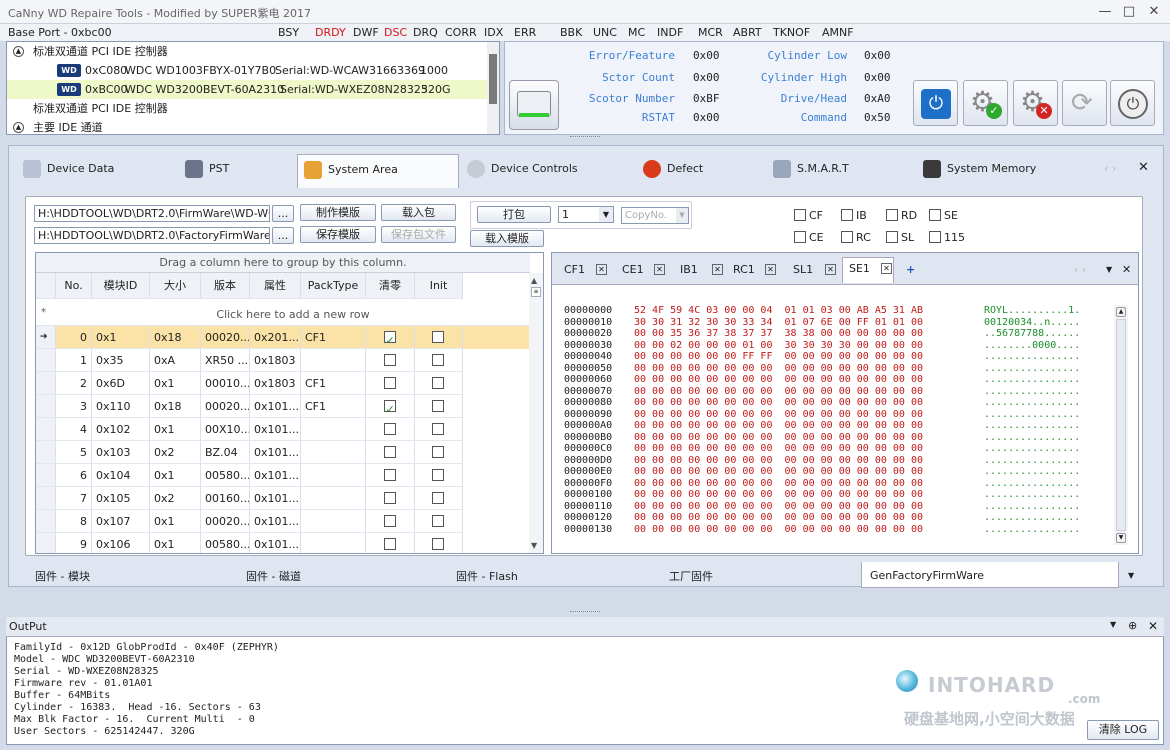 The width and height of the screenshot is (1170, 750). Describe the element at coordinates (493, 88) in the screenshot. I see `tree-scrollbar` at that location.